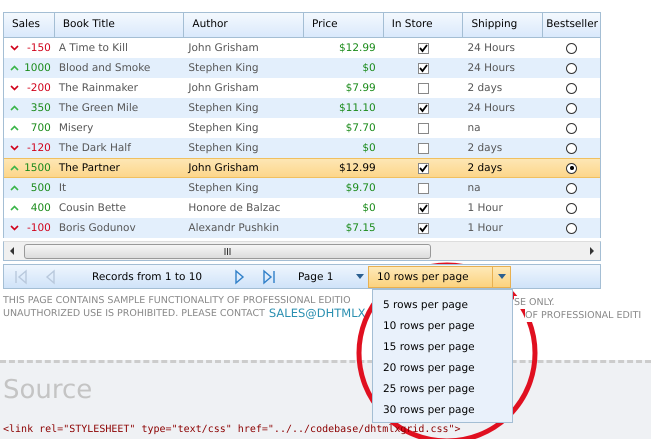 The width and height of the screenshot is (651, 439). Describe the element at coordinates (503, 25) in the screenshot. I see `column-header: Shipping` at that location.